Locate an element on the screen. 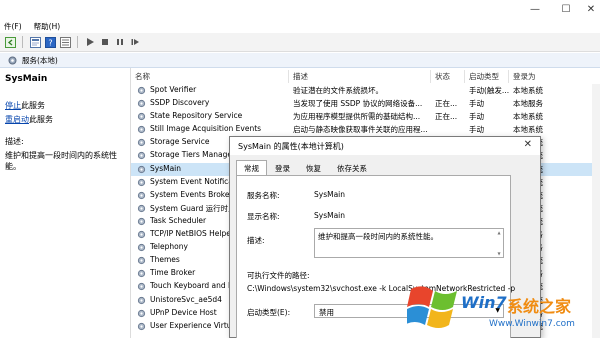 The width and height of the screenshot is (600, 338). help-button: ? is located at coordinates (50, 42).